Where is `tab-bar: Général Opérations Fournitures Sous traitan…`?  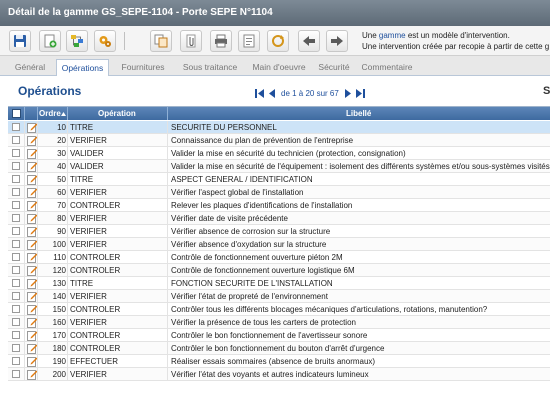
tab-bar: Général Opérations Fournitures Sous traitan… is located at coordinates (275, 66).